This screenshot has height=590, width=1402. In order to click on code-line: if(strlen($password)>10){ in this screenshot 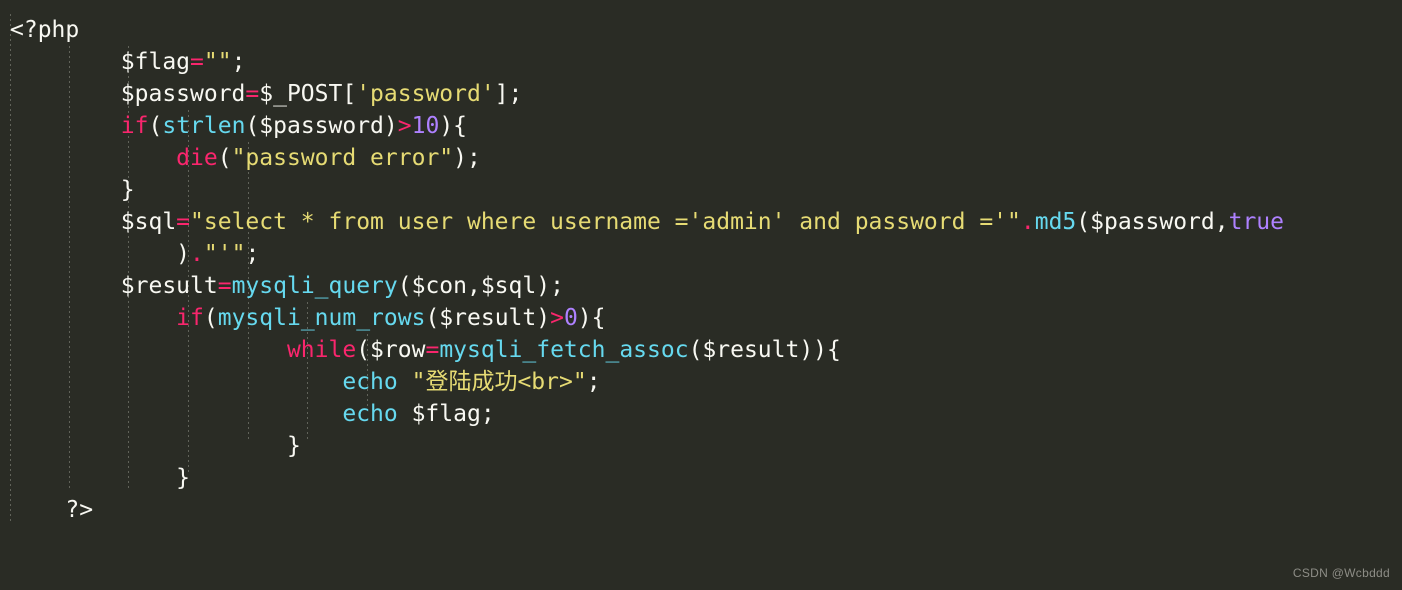, I will do `click(701, 126)`.